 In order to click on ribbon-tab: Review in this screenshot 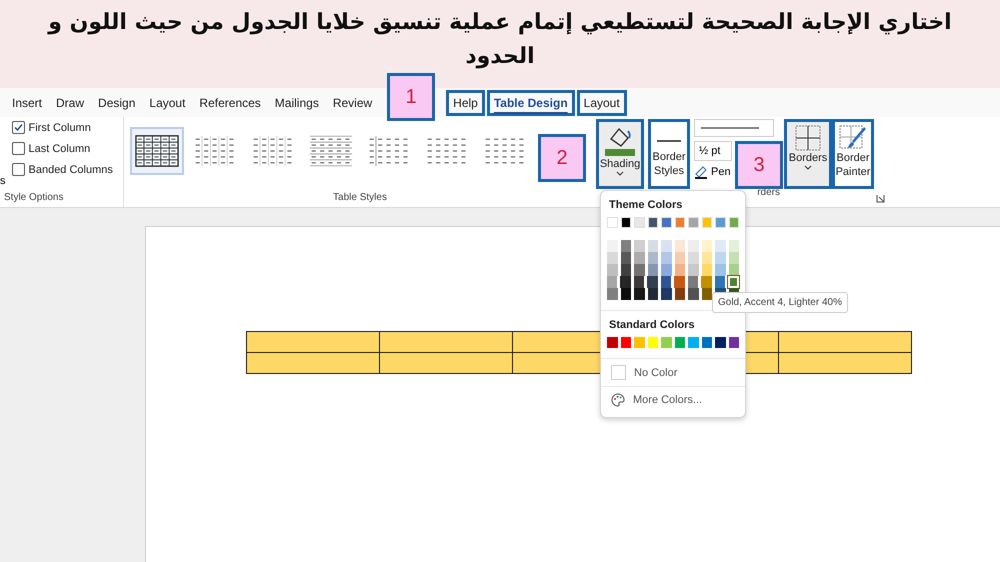, I will do `click(352, 103)`.